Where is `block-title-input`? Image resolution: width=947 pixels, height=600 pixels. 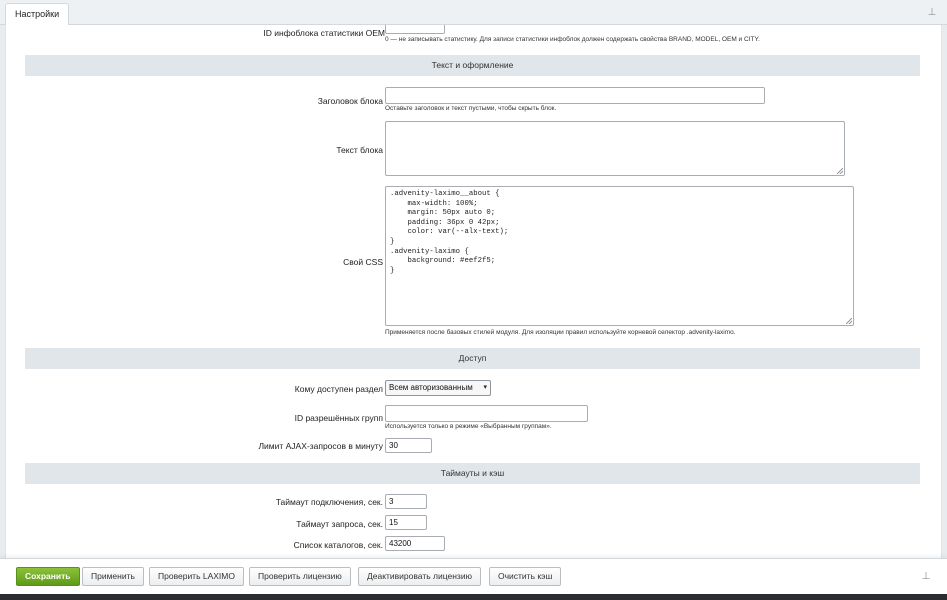 block-title-input is located at coordinates (575, 95).